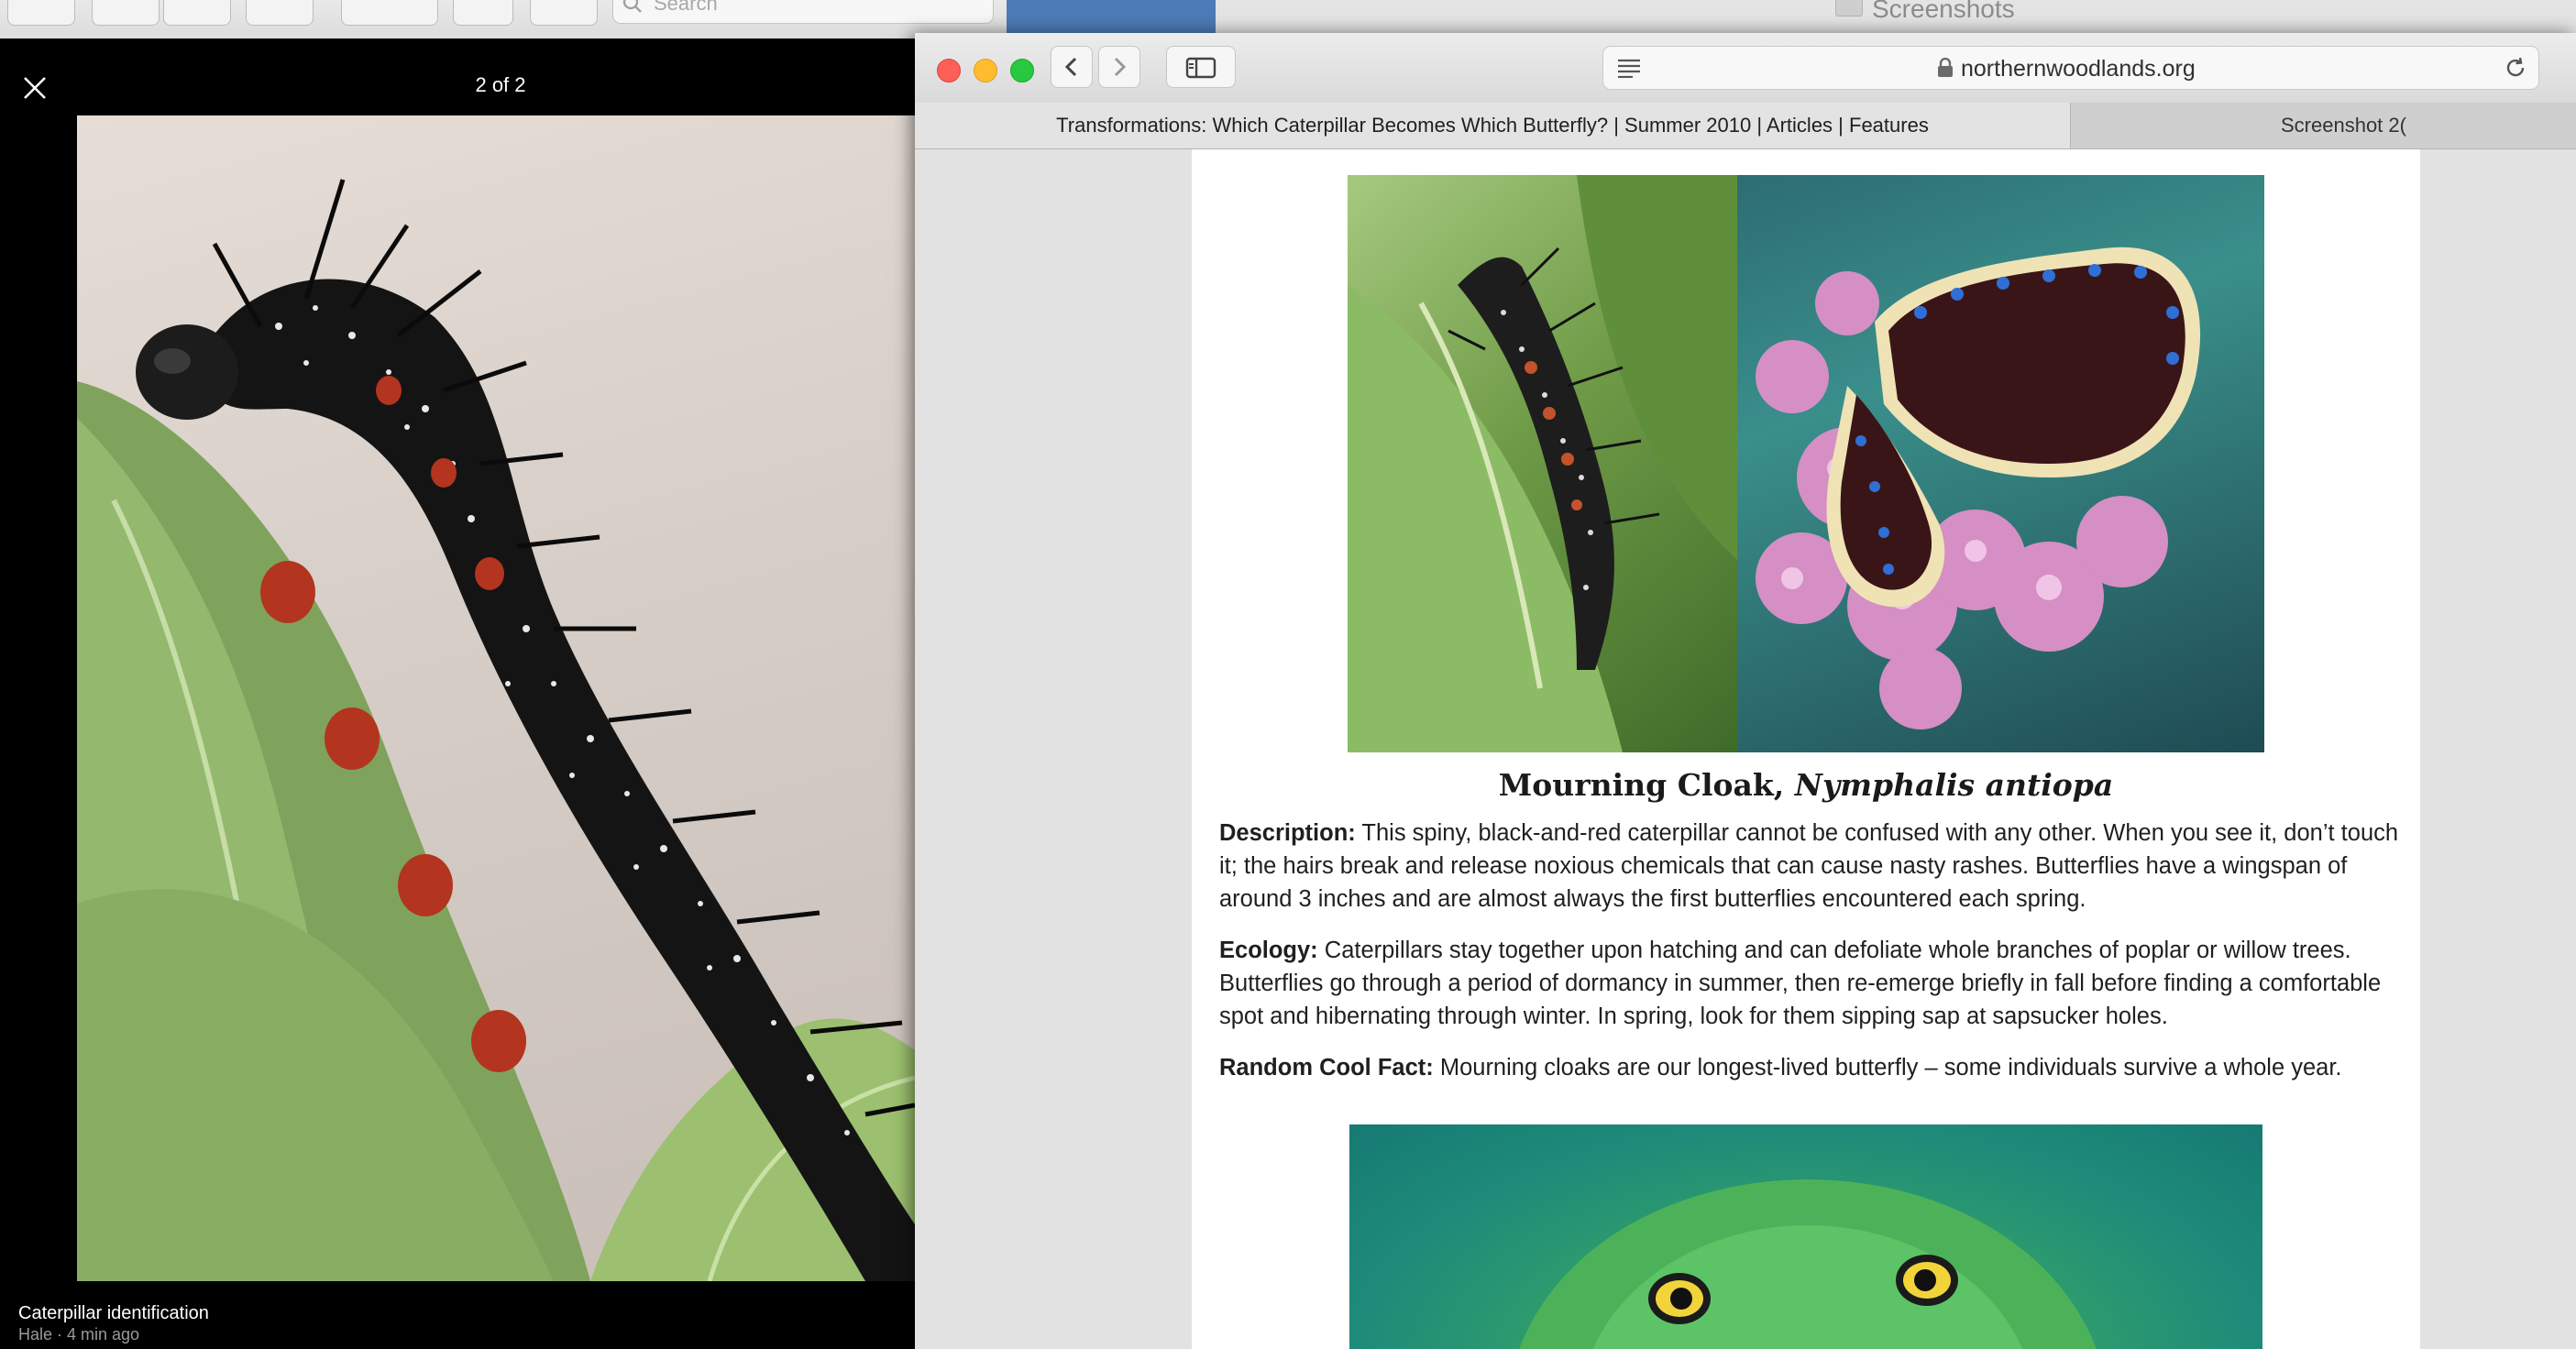 The width and height of the screenshot is (2576, 1349). What do you see at coordinates (280, 13) in the screenshot?
I see `share-button` at bounding box center [280, 13].